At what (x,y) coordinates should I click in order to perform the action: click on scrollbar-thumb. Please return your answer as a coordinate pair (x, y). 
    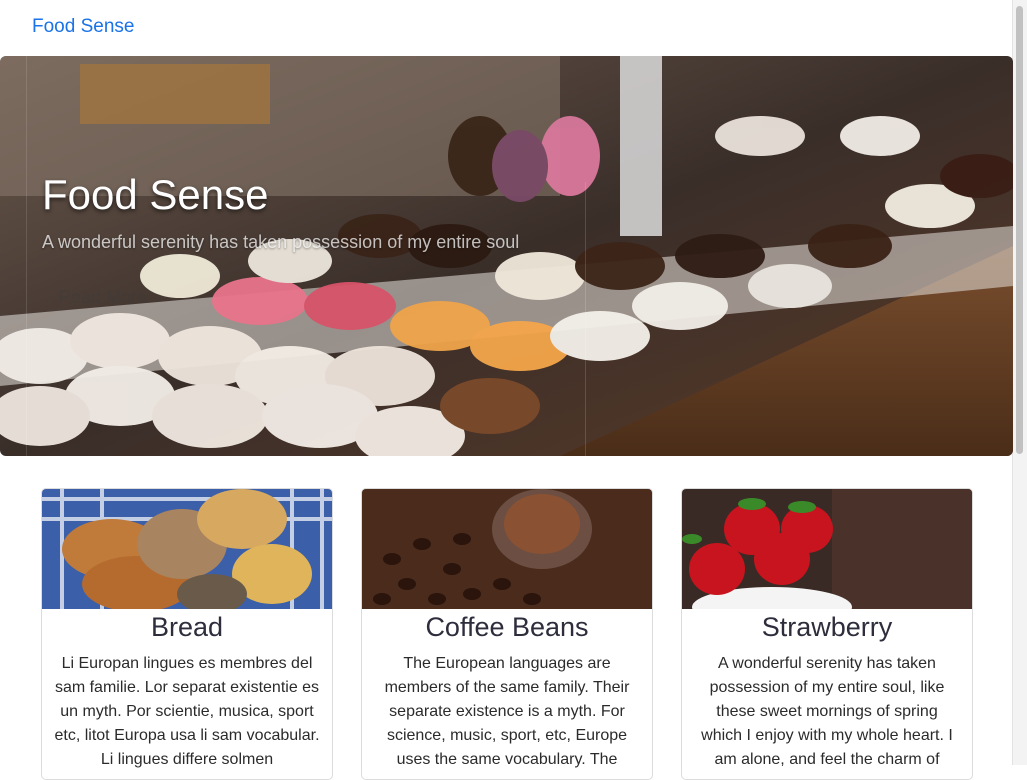
    Looking at the image, I should click on (1019, 230).